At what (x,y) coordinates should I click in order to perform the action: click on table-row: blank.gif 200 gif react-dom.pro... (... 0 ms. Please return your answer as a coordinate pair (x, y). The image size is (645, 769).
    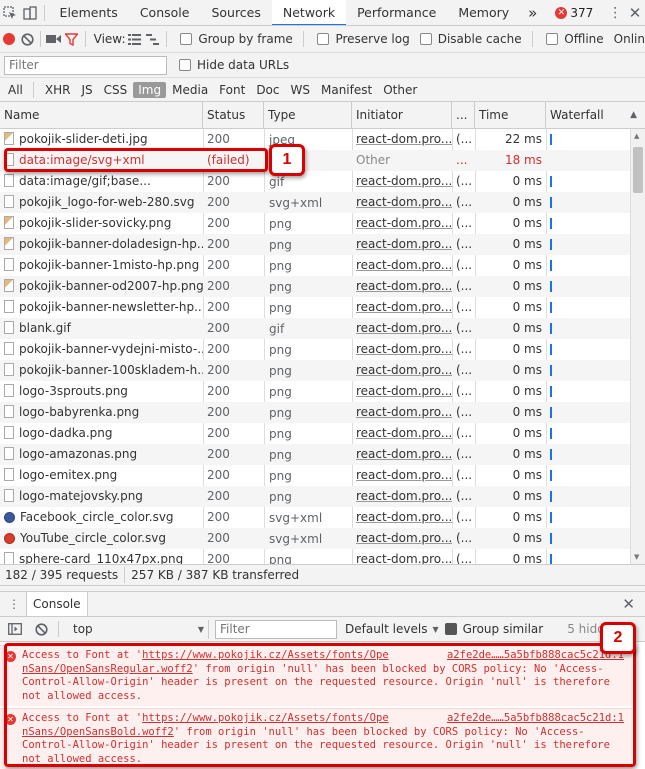
    Looking at the image, I should click on (315, 328).